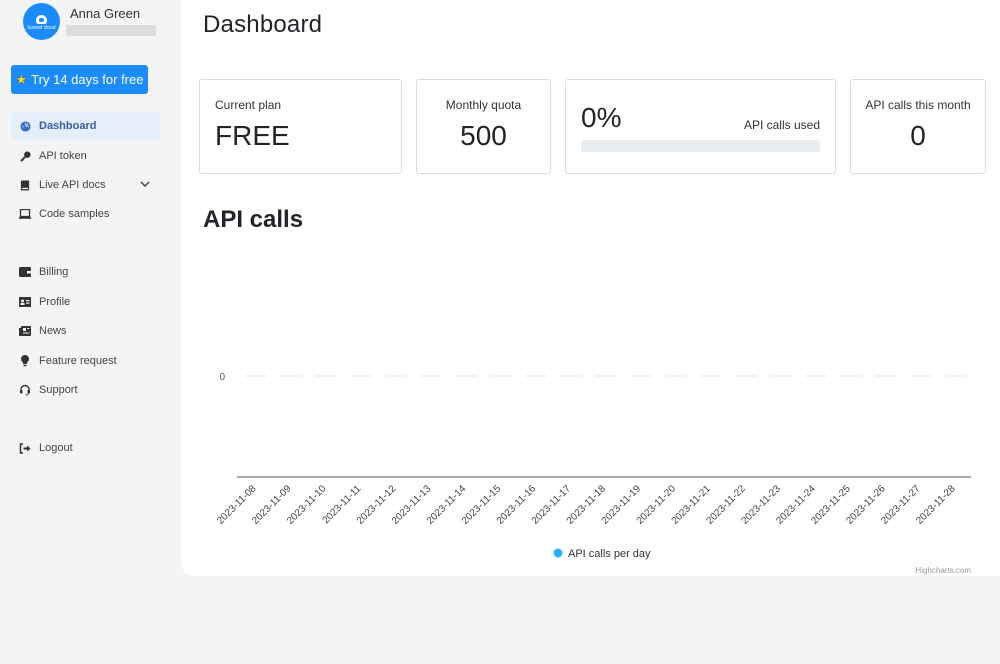  I want to click on avatar: luxand cloud, so click(41, 21).